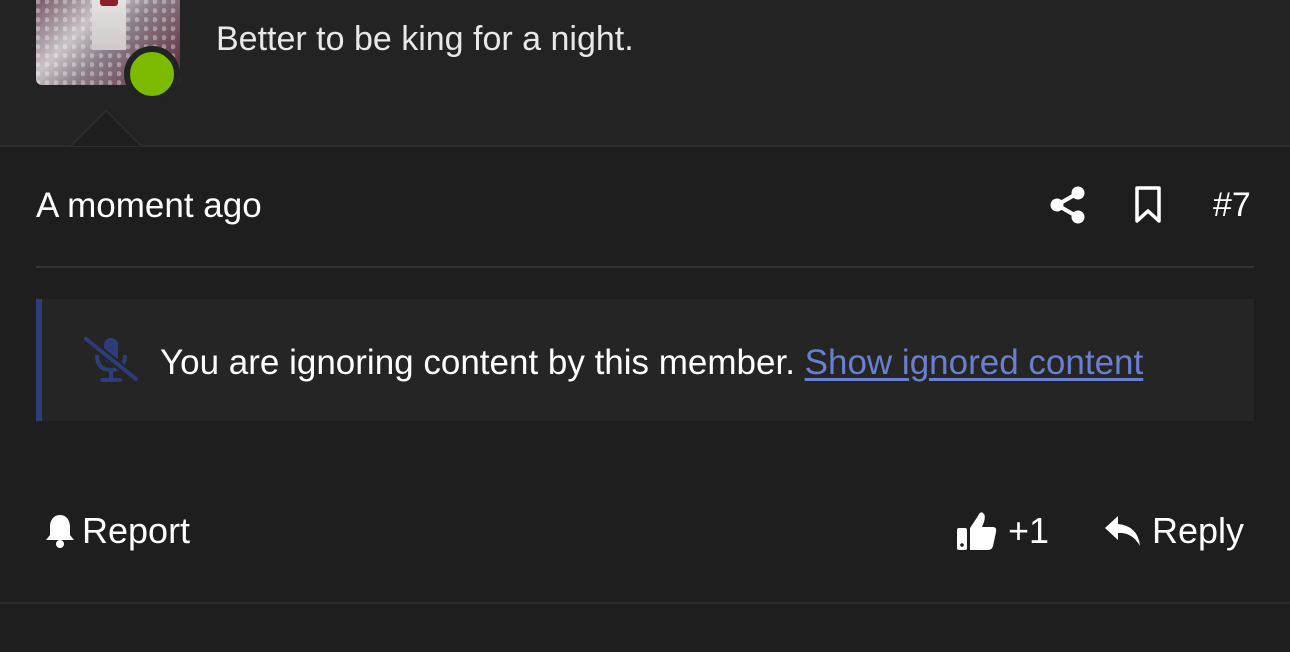 This screenshot has height=652, width=1290. I want to click on reply-label: Reply, so click(1198, 530).